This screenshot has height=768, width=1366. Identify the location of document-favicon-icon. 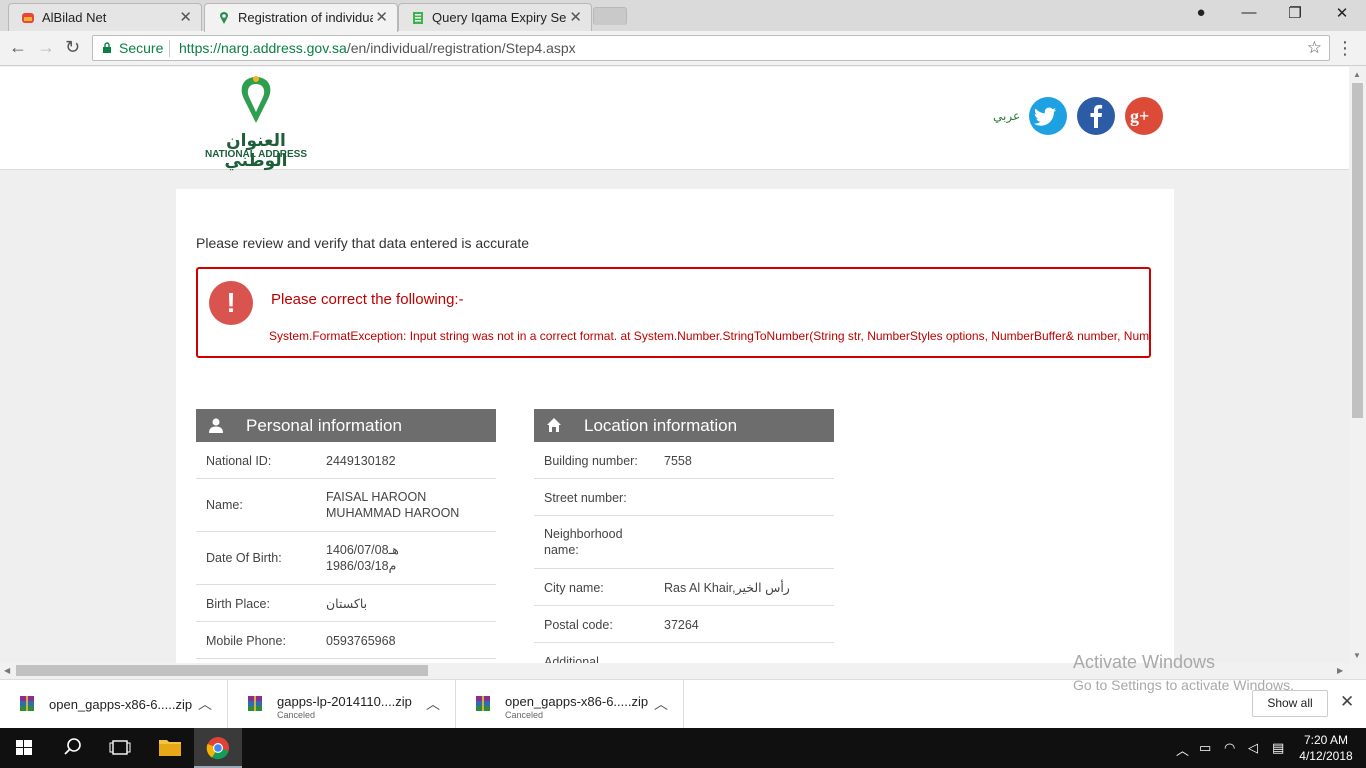
(418, 18).